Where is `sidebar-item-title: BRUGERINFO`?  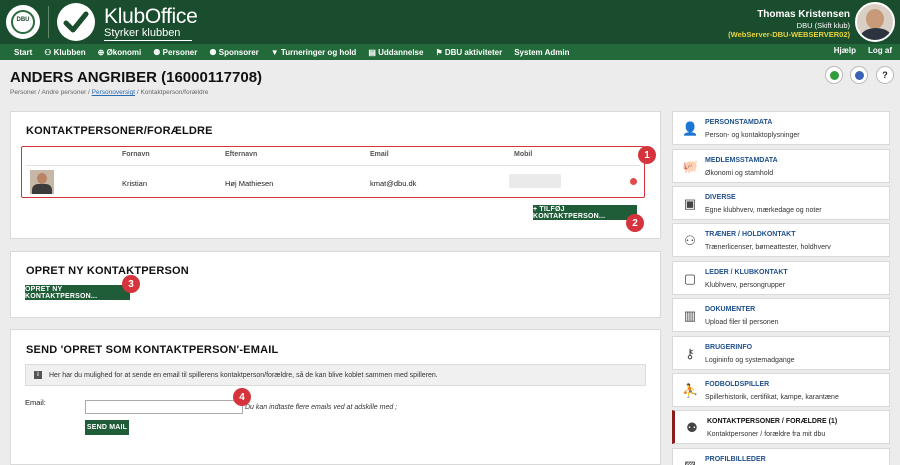 sidebar-item-title: BRUGERINFO is located at coordinates (729, 347).